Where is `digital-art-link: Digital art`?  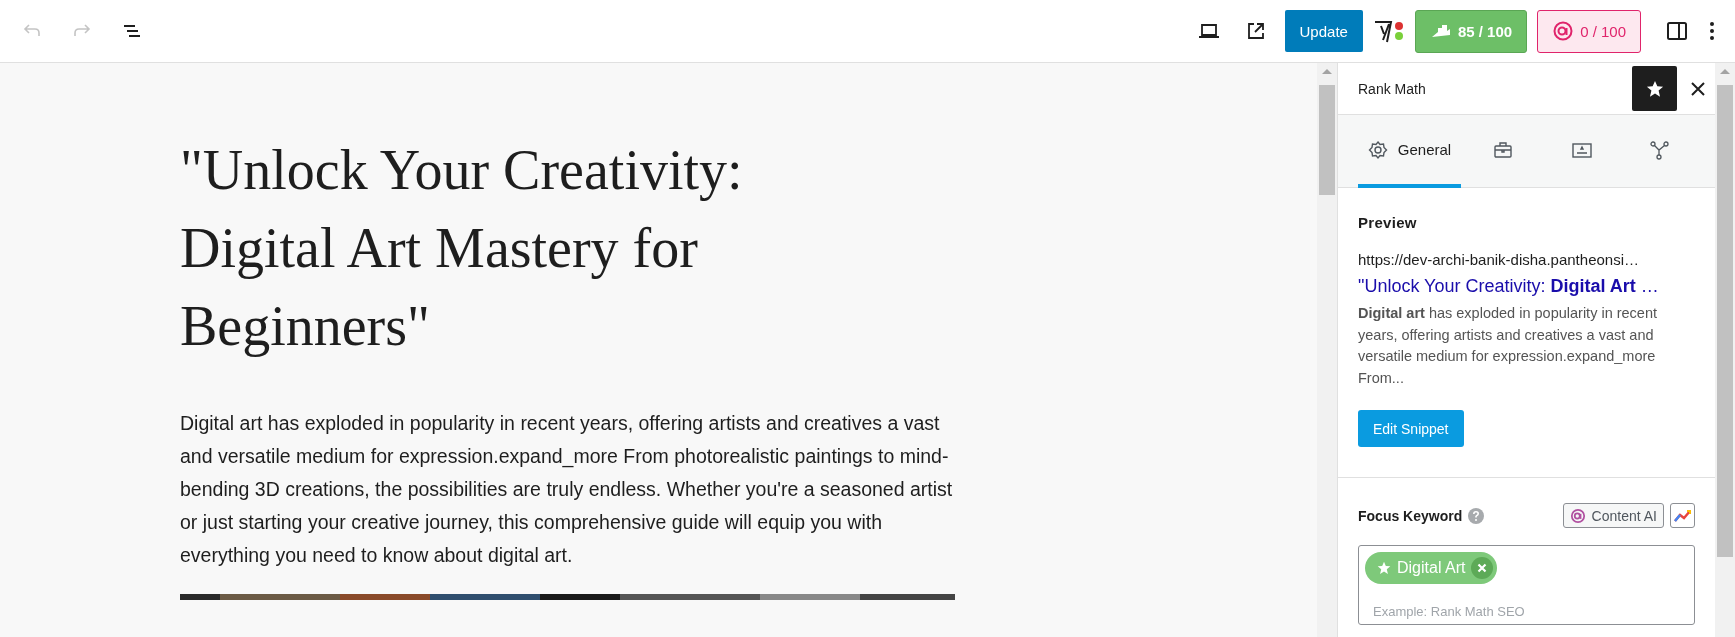
digital-art-link: Digital art is located at coordinates (221, 423).